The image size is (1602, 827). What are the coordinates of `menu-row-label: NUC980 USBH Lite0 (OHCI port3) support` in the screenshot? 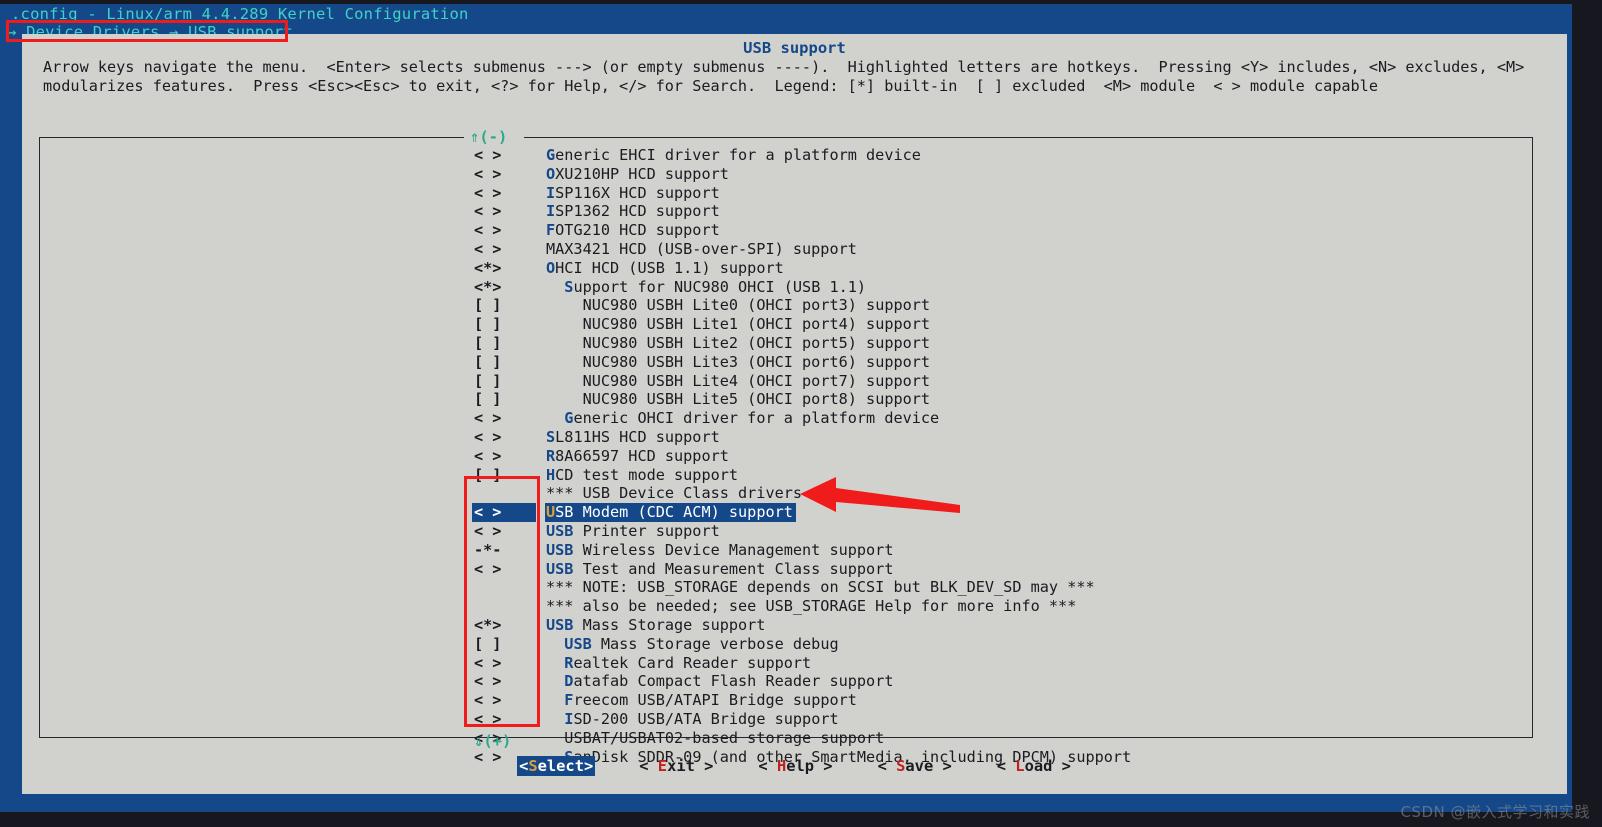 It's located at (756, 305).